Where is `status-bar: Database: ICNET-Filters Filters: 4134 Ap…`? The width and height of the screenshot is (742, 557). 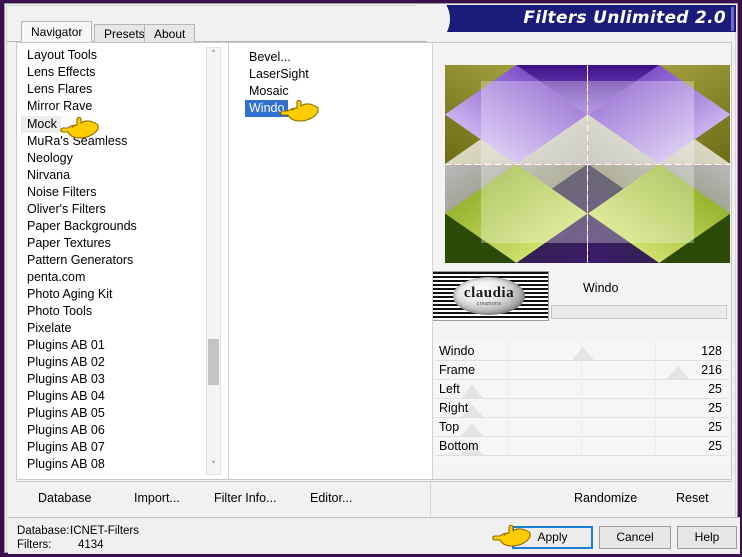
status-bar: Database: ICNET-Filters Filters: 4134 Ap… is located at coordinates (374, 535).